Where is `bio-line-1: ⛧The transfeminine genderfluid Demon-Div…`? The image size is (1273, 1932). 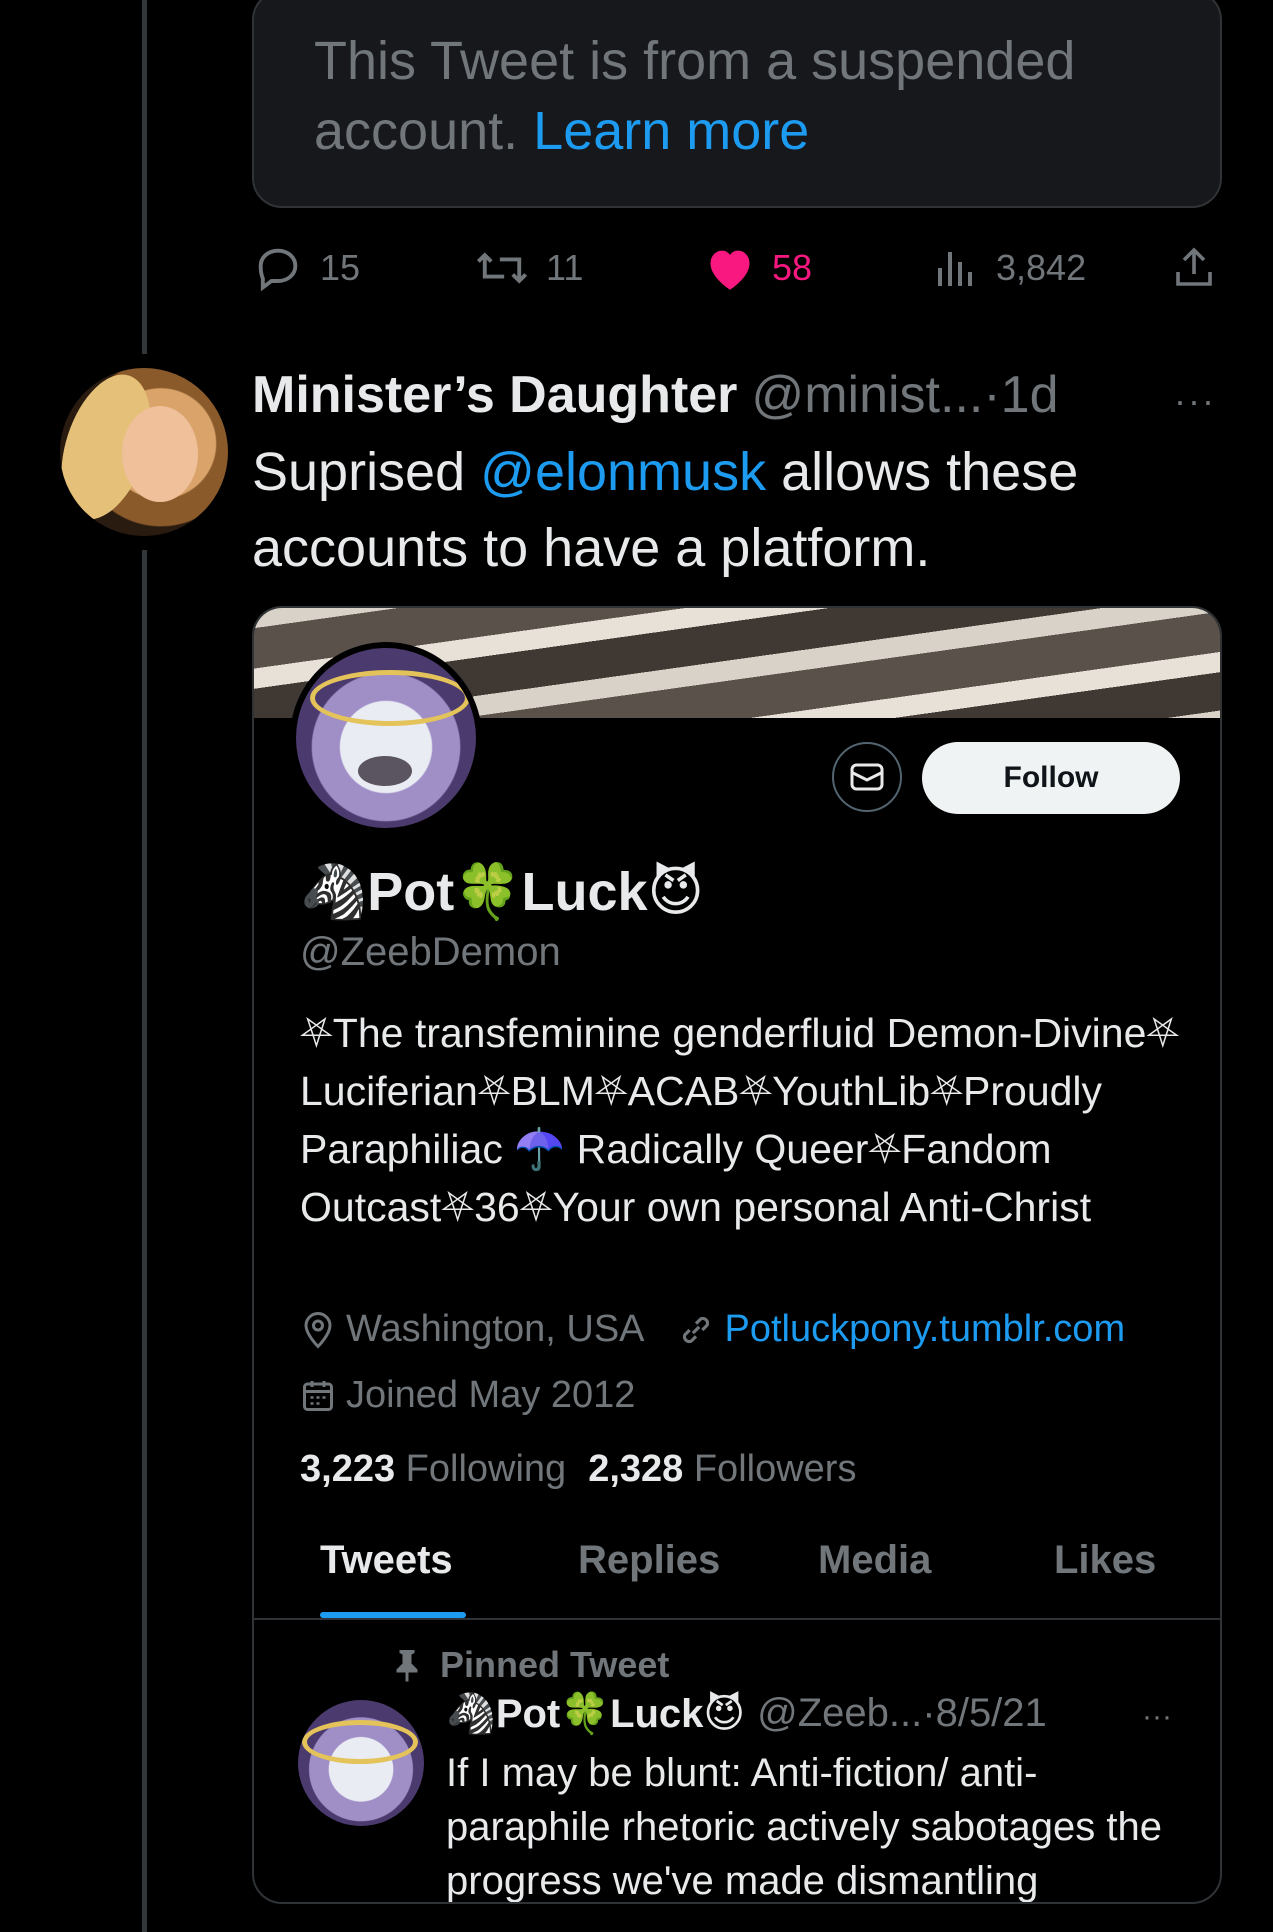
bio-line-1: ⛧The transfeminine genderfluid Demon-Div… is located at coordinates (740, 1033).